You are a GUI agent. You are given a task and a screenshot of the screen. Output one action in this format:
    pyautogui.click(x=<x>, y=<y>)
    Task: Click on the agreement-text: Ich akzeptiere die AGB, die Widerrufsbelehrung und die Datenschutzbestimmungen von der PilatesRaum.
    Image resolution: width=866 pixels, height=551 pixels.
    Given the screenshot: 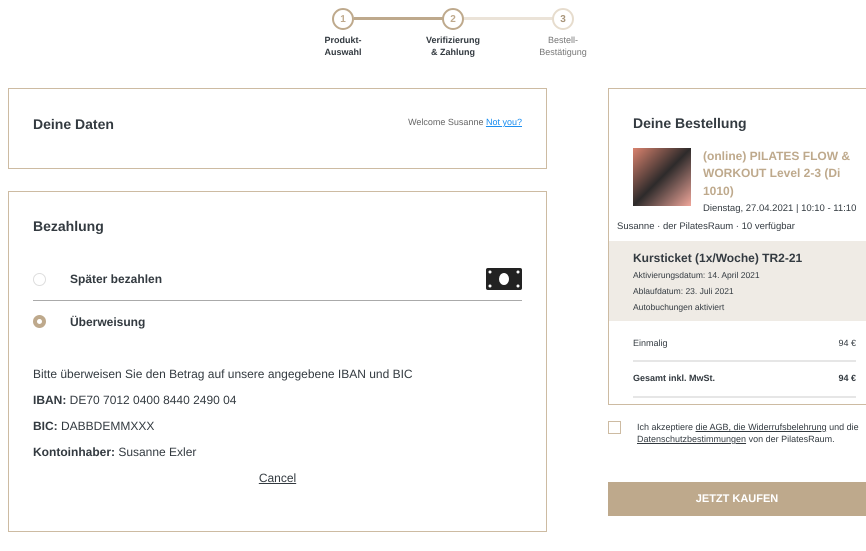 What is the action you would take?
    pyautogui.click(x=748, y=433)
    